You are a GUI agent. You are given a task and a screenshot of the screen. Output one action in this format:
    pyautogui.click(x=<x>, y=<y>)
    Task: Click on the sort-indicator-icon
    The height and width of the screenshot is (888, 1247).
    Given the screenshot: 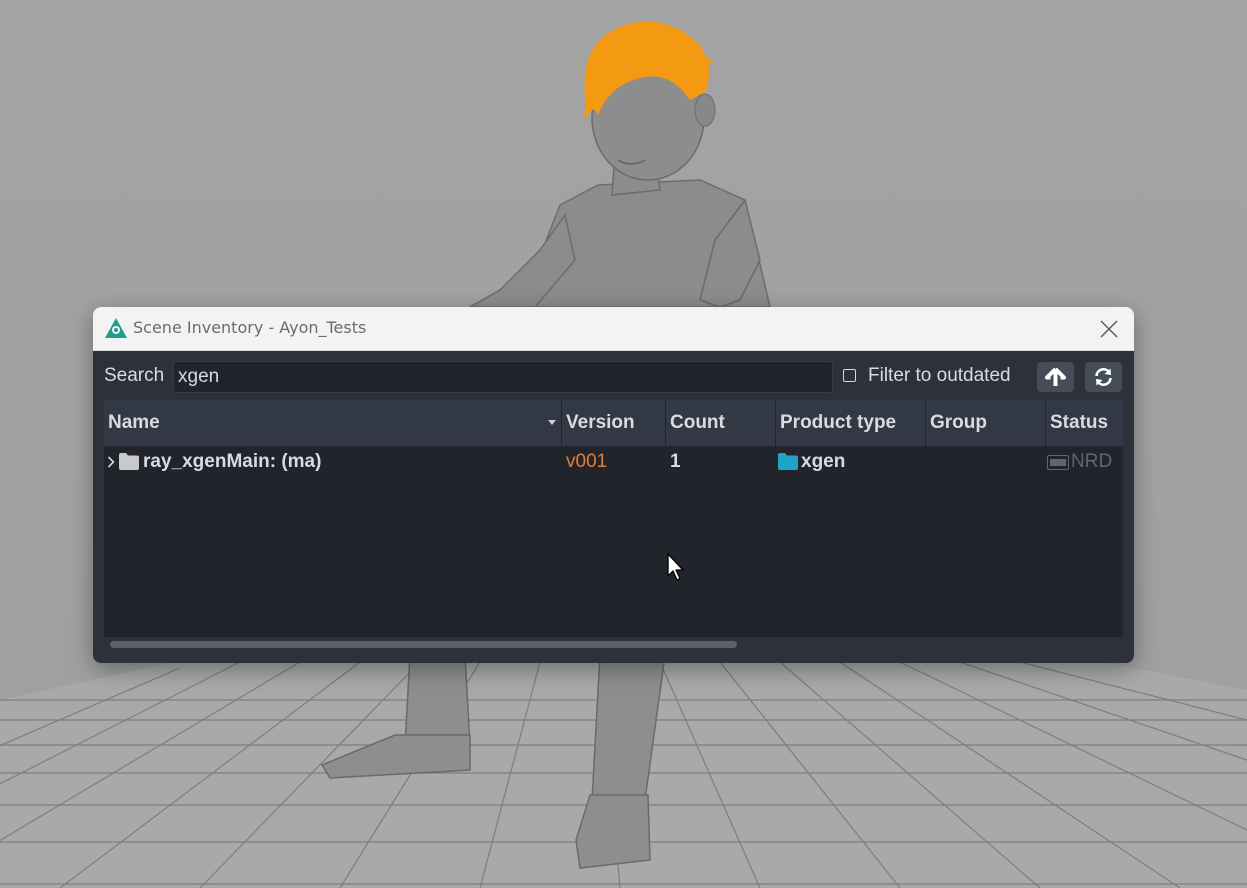 What is the action you would take?
    pyautogui.click(x=552, y=422)
    